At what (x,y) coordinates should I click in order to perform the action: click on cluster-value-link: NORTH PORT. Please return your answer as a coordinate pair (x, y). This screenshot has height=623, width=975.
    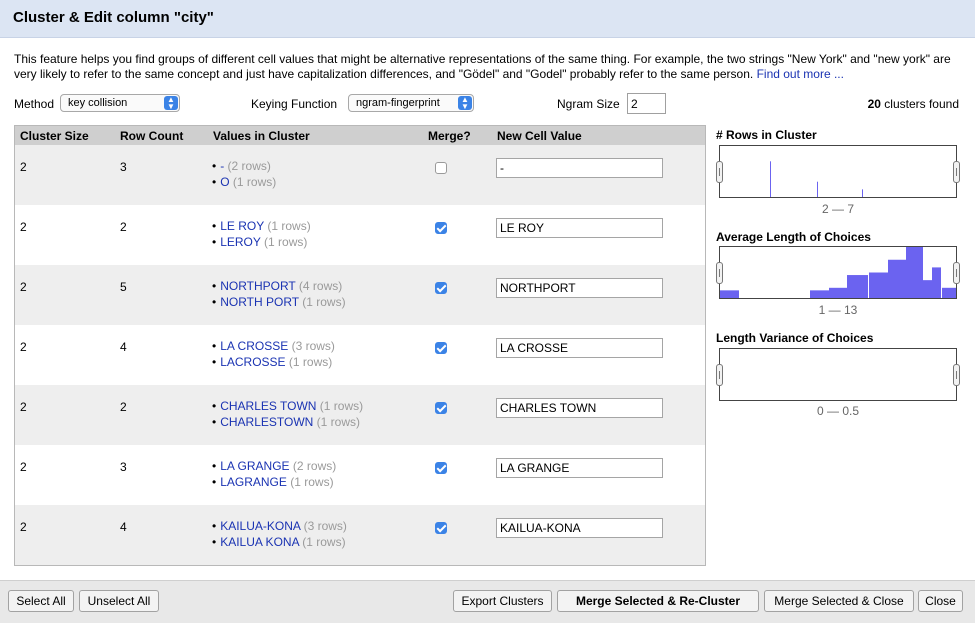
    Looking at the image, I should click on (259, 302).